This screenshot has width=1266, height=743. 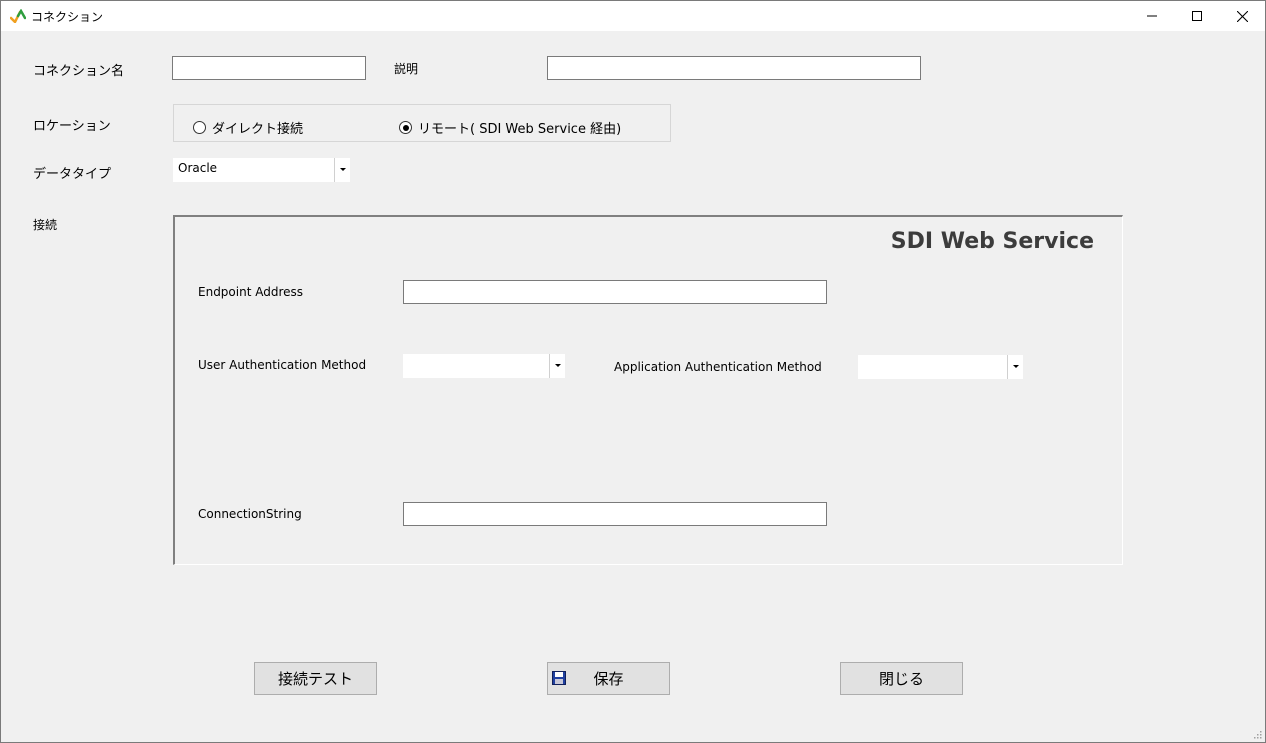 I want to click on connection-string-label: ConnectionString, so click(x=250, y=514).